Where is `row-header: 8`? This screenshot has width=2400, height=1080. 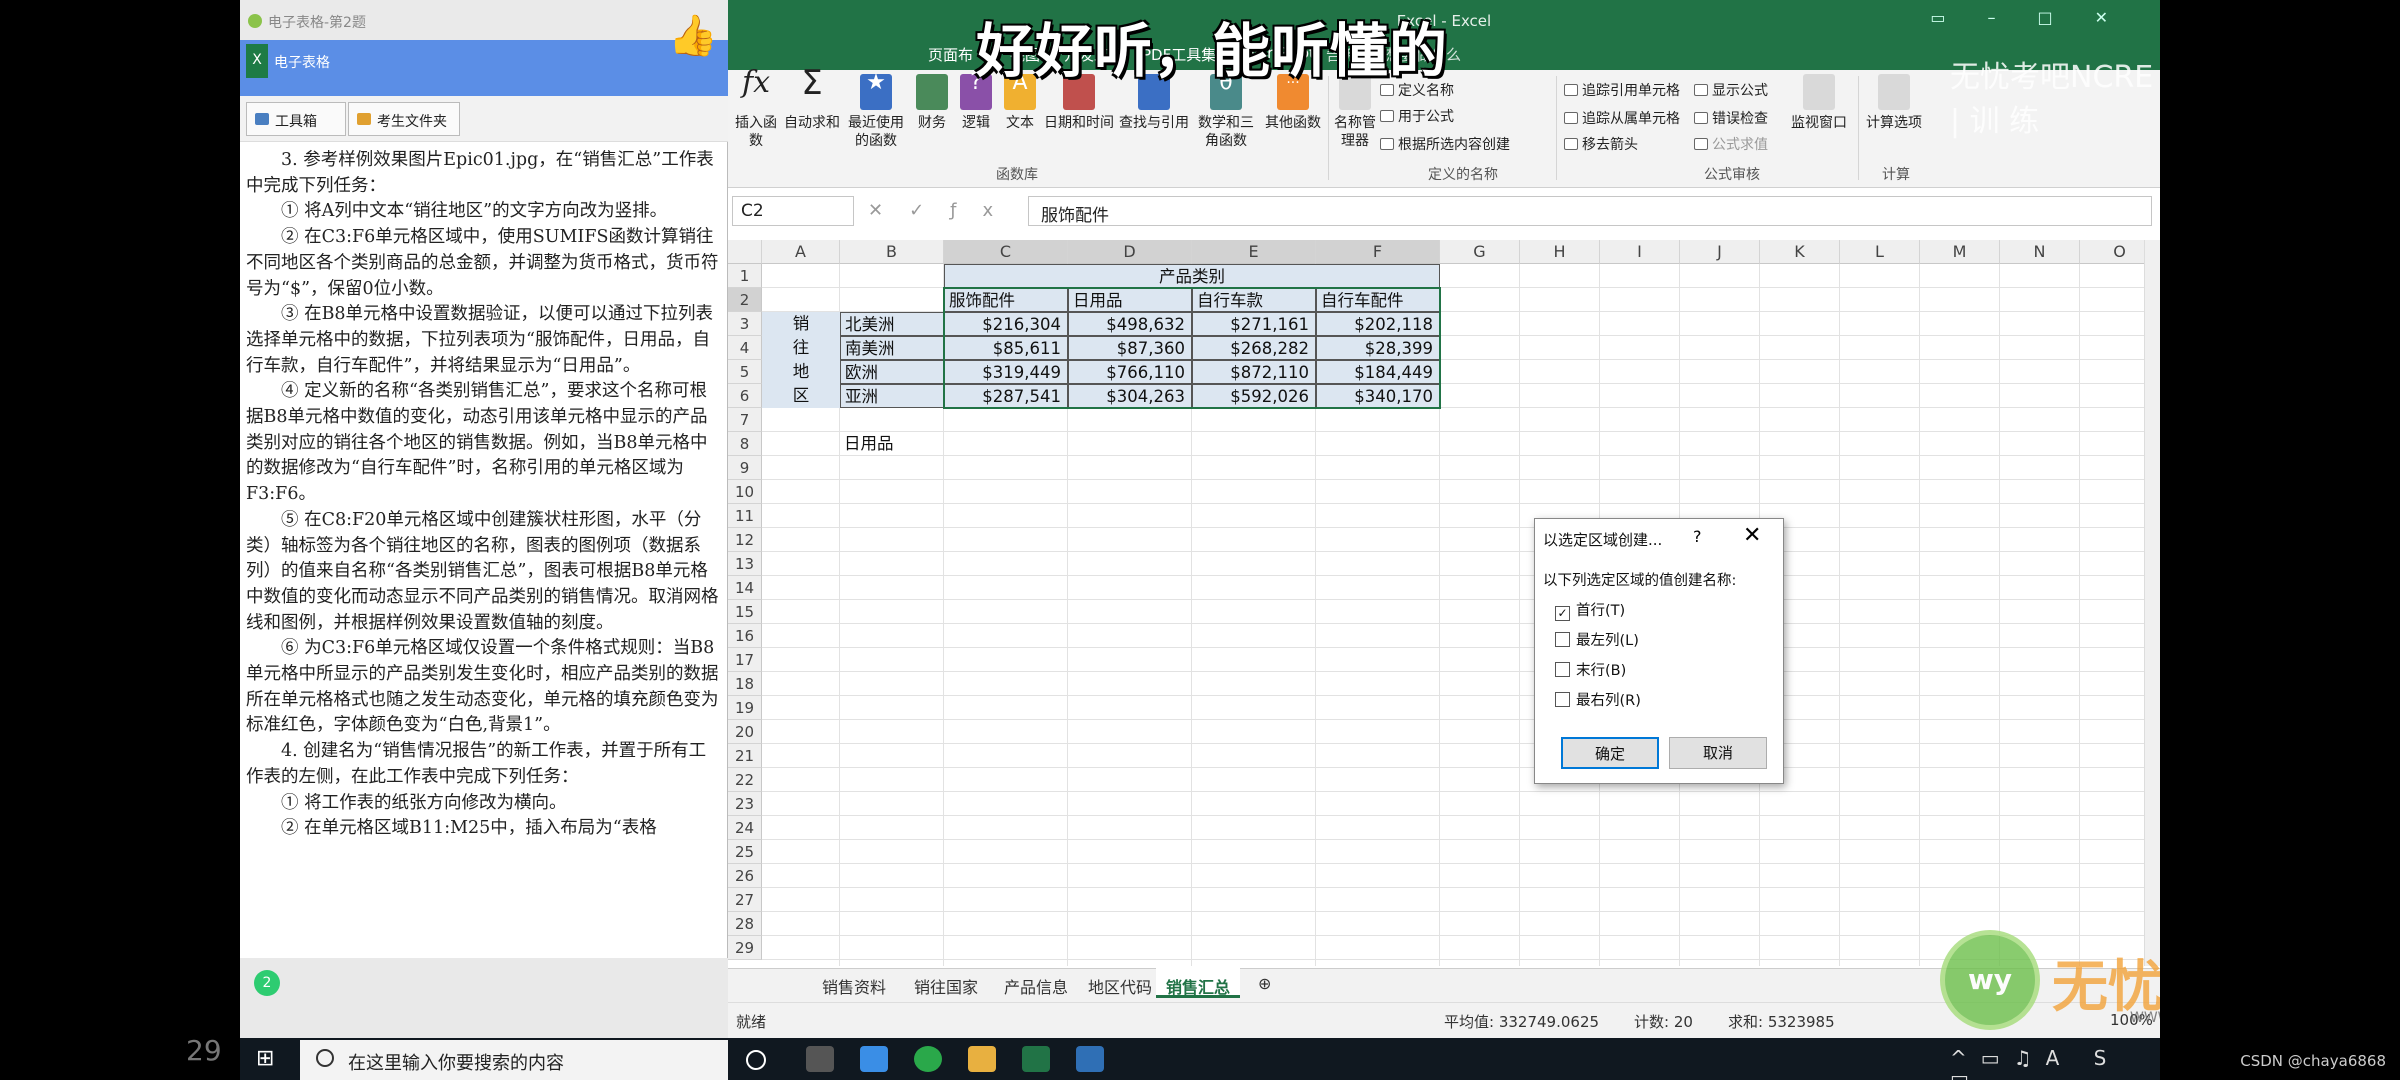 row-header: 8 is located at coordinates (745, 444).